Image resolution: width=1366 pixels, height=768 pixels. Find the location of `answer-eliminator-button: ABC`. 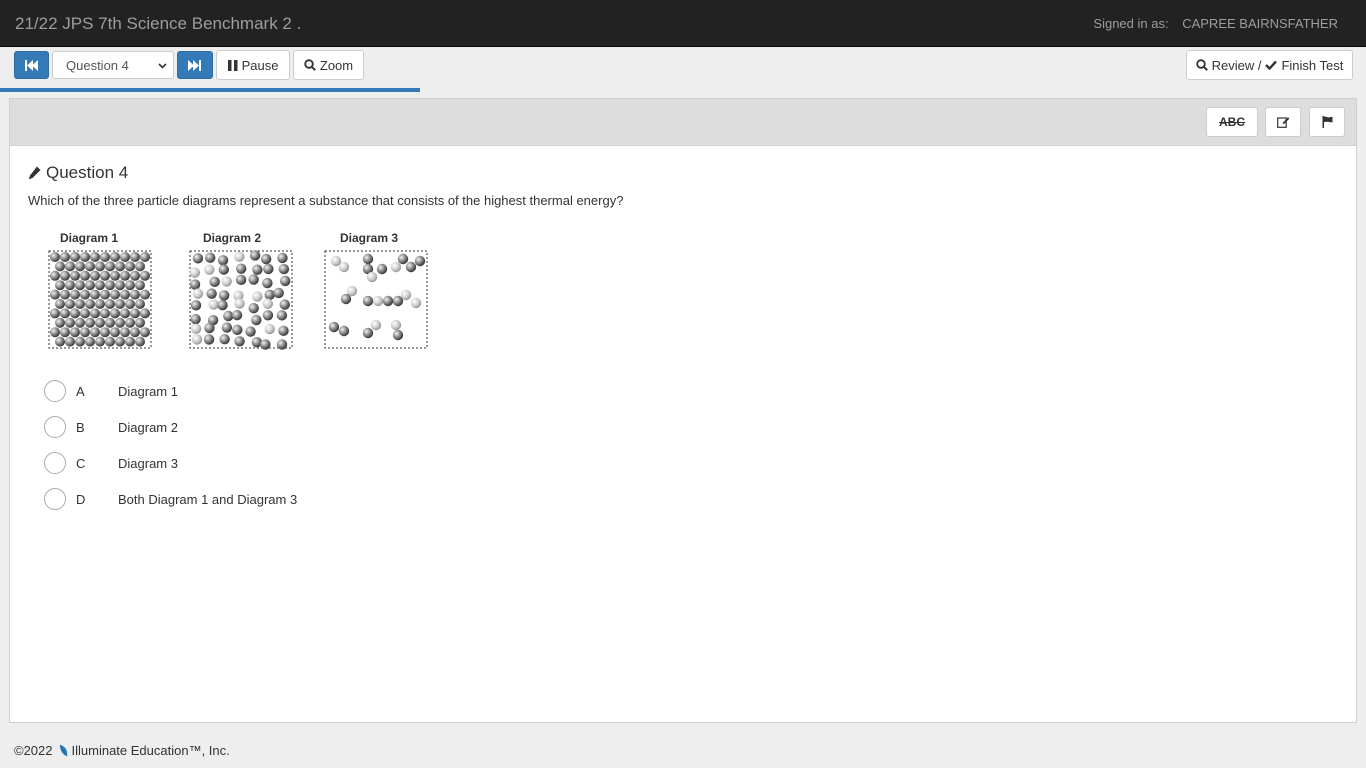

answer-eliminator-button: ABC is located at coordinates (1232, 122).